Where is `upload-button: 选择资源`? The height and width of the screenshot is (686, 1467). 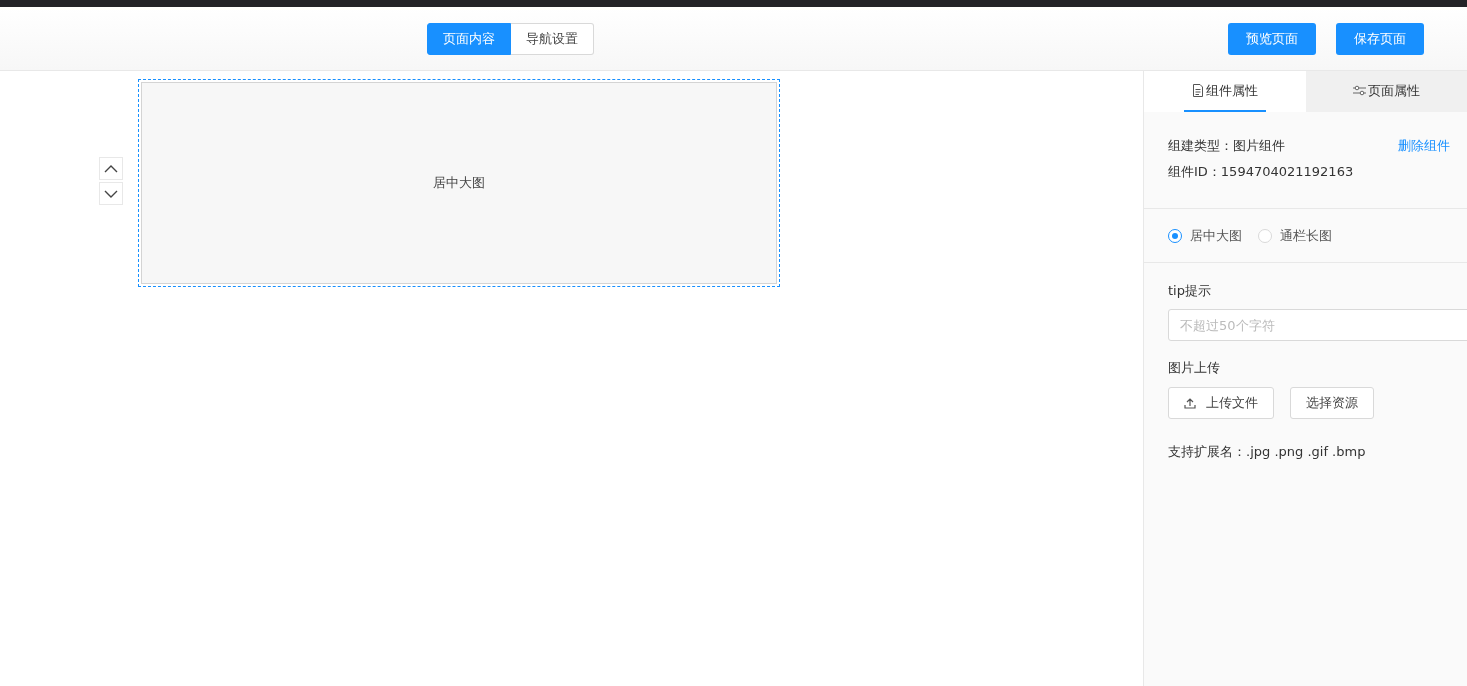
upload-button: 选择资源 is located at coordinates (1332, 403).